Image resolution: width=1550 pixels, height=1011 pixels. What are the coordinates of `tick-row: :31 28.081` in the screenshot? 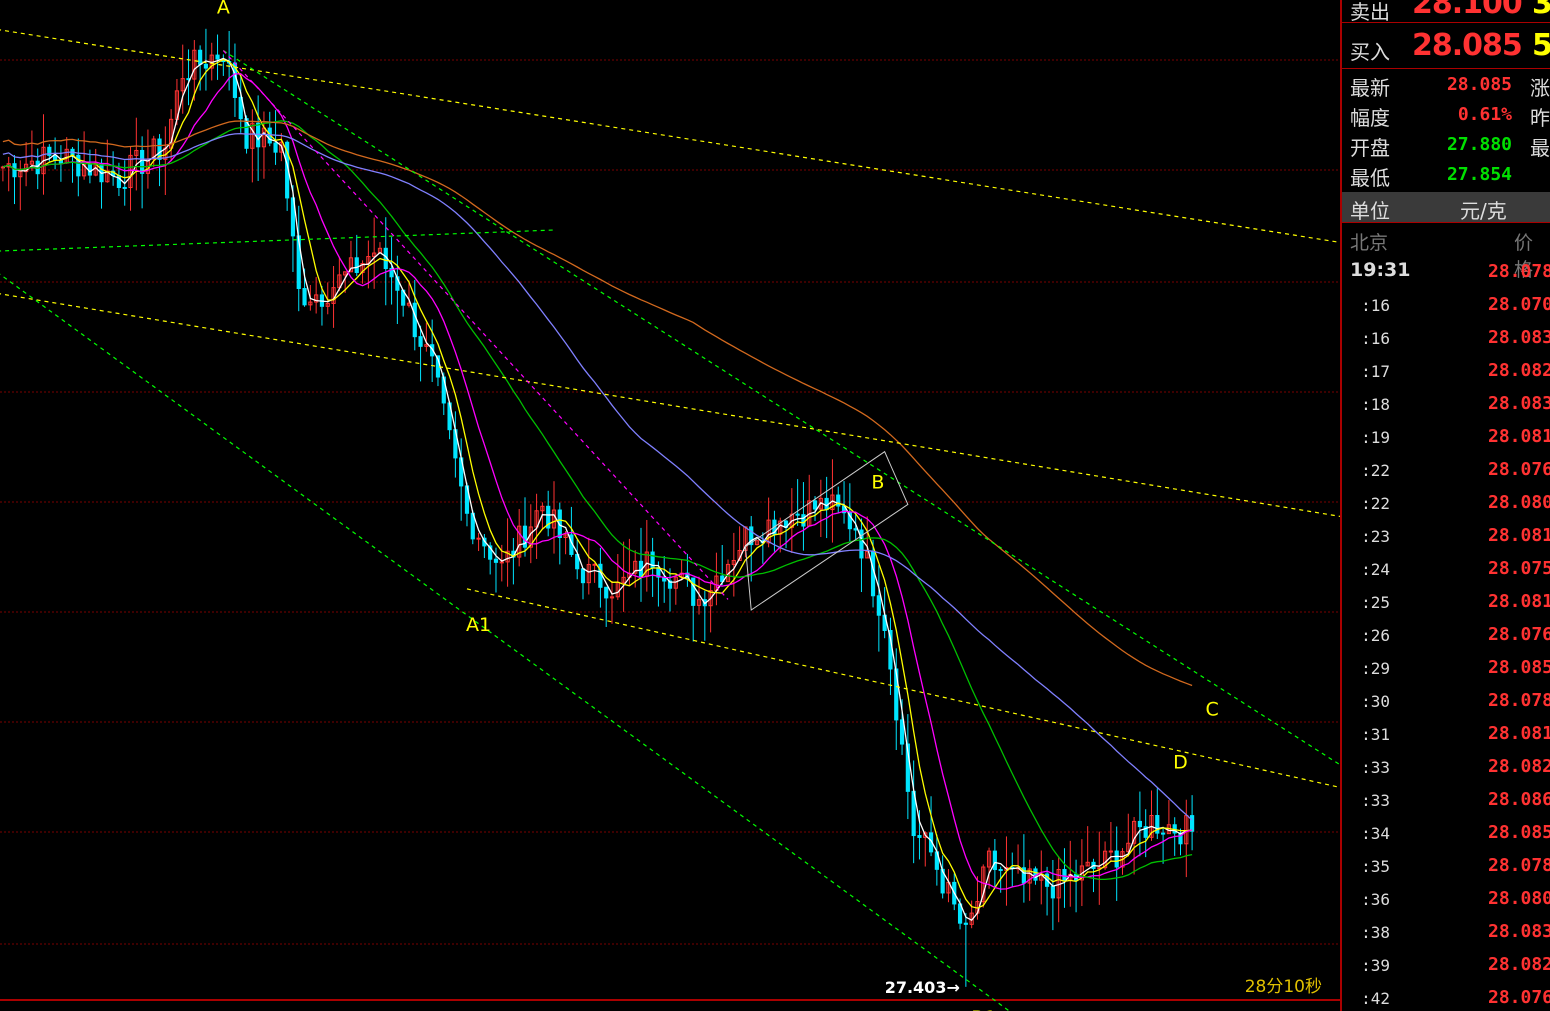 It's located at (1446, 734).